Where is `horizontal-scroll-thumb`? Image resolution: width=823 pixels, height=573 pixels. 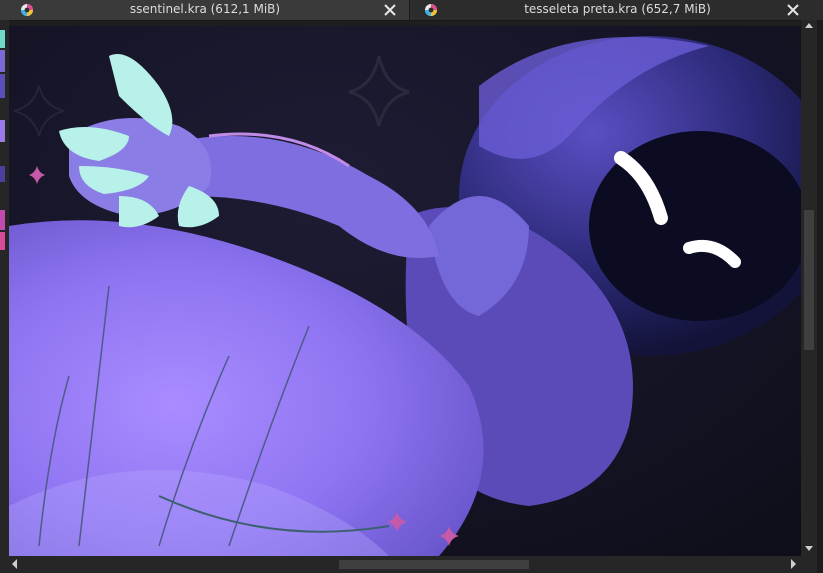 horizontal-scroll-thumb is located at coordinates (434, 564).